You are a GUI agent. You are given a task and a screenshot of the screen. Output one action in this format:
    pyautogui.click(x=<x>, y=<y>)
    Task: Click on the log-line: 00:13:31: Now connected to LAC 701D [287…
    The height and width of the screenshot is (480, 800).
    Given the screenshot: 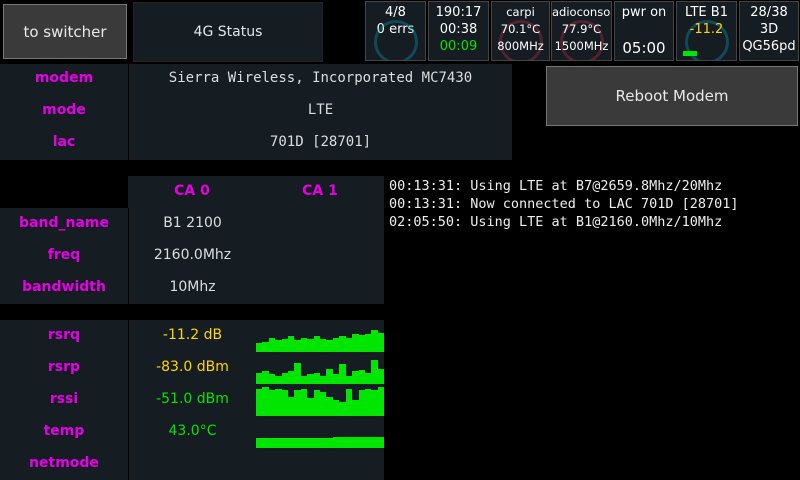 What is the action you would take?
    pyautogui.click(x=564, y=204)
    